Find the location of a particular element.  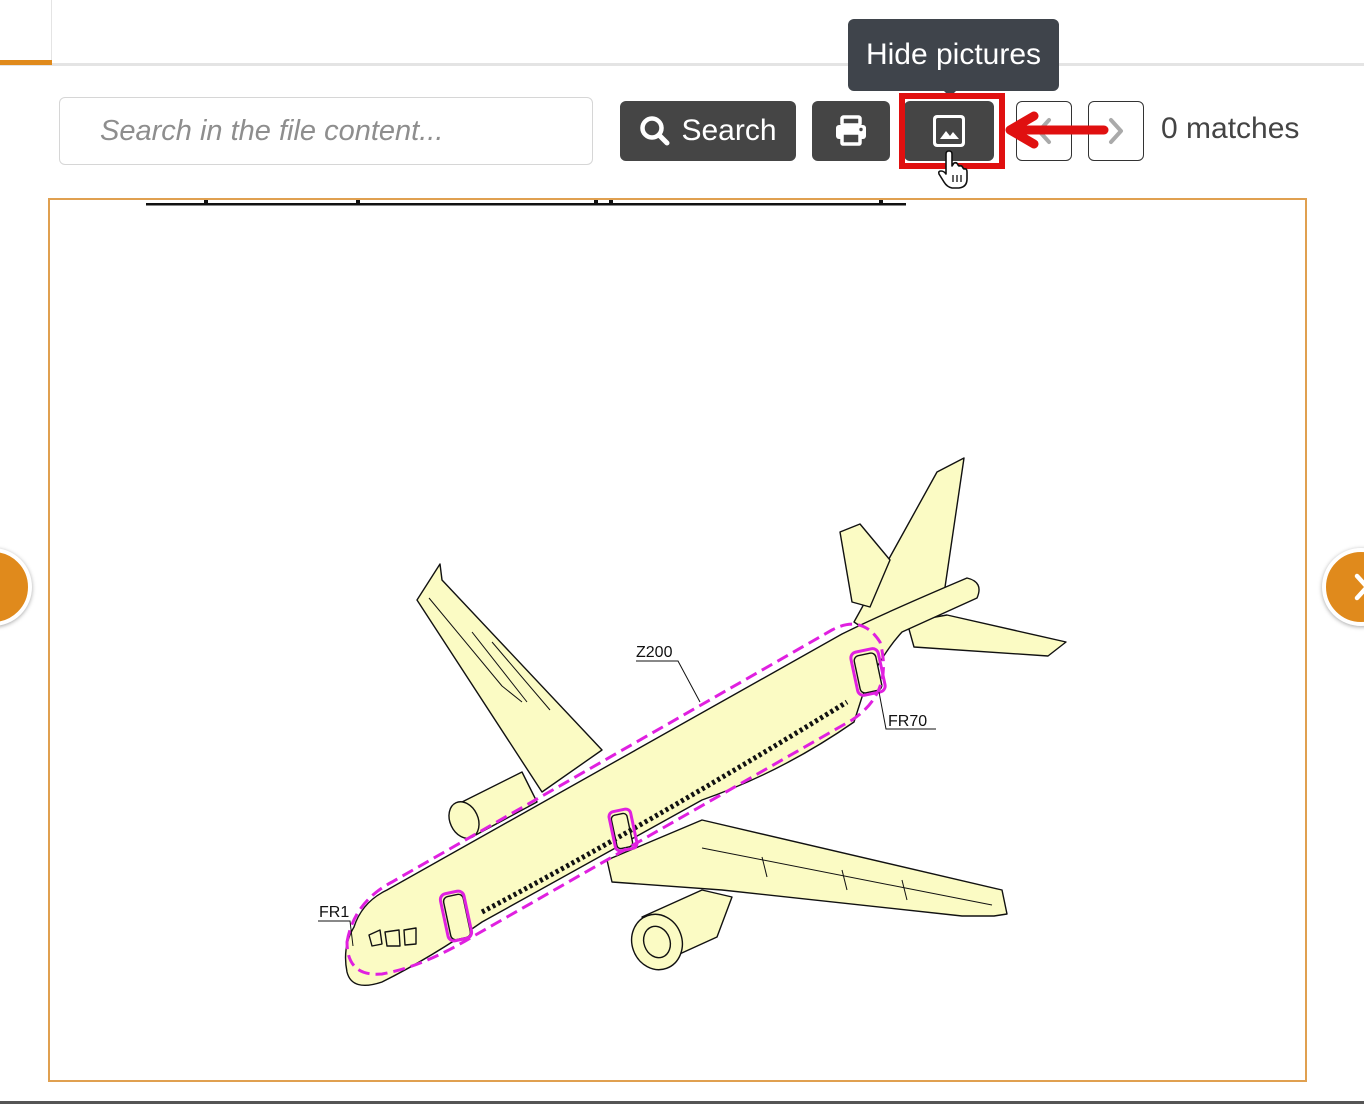

print-button is located at coordinates (851, 131).